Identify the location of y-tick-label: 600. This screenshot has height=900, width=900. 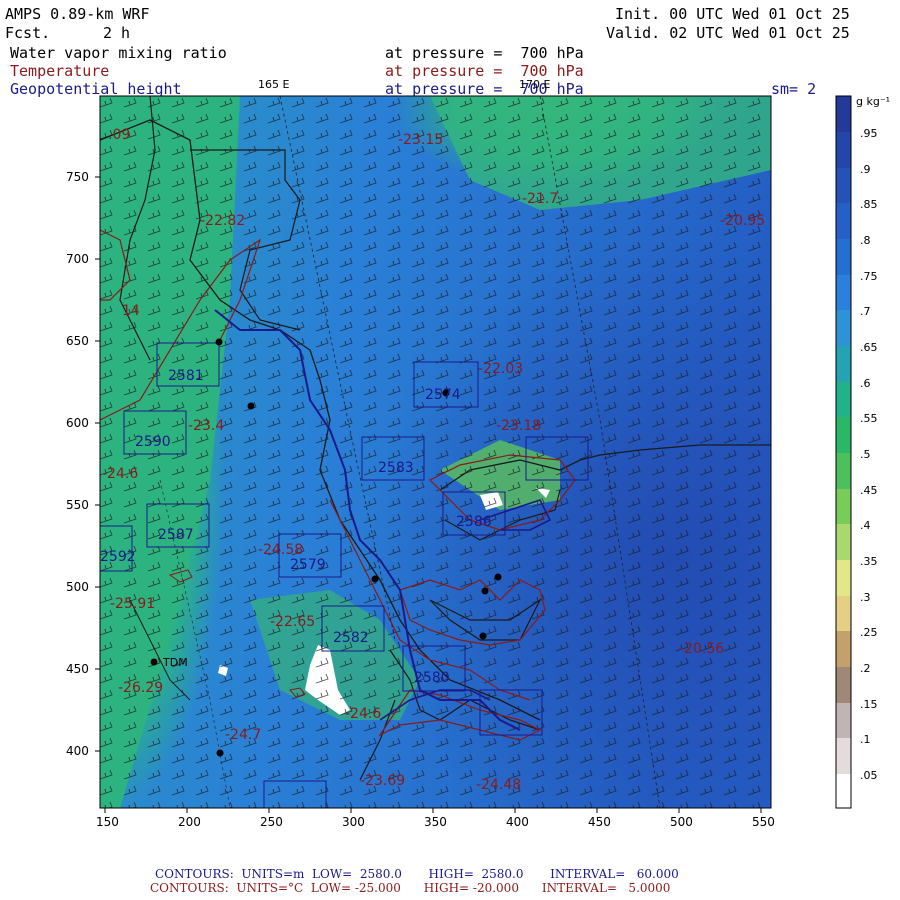
(77, 423).